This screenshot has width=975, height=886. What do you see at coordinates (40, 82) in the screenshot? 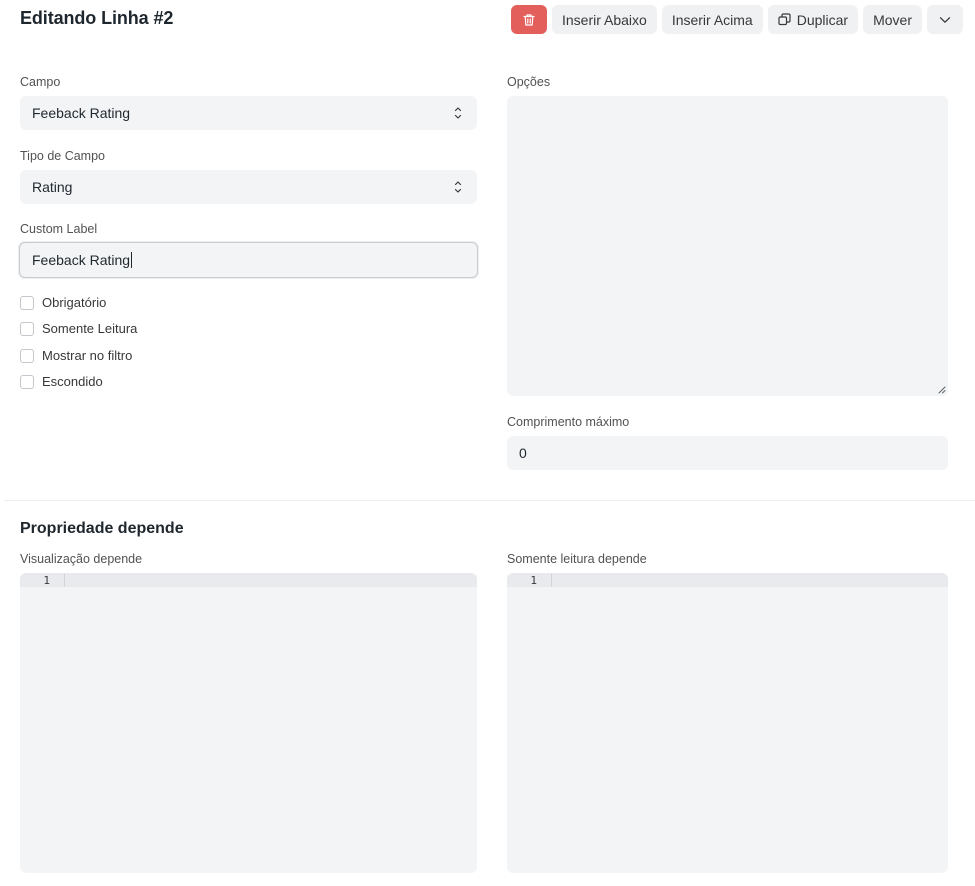
I see `campo-label: Campo` at bounding box center [40, 82].